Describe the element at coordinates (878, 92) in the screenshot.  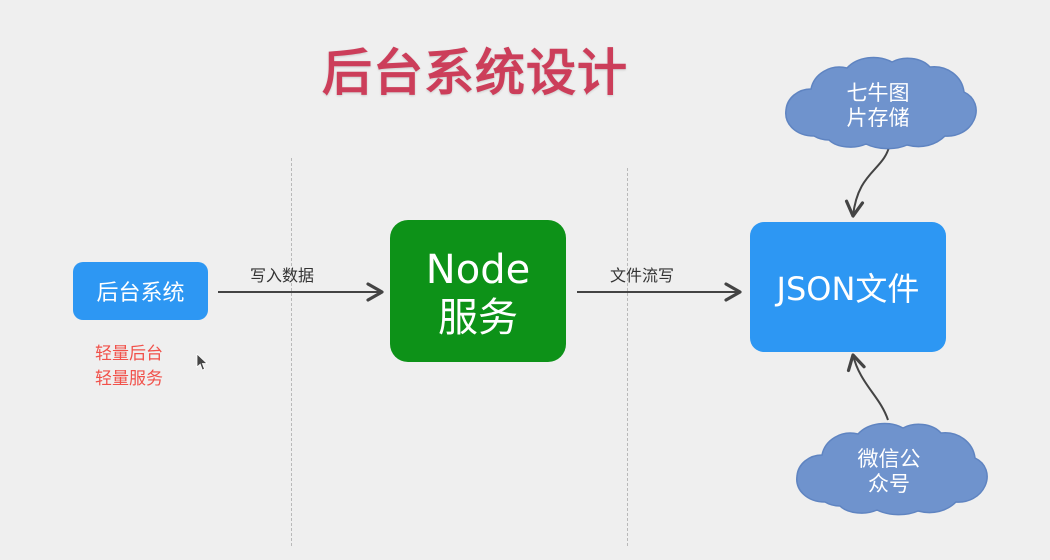
I see `qiniu-line-1: 七牛图` at that location.